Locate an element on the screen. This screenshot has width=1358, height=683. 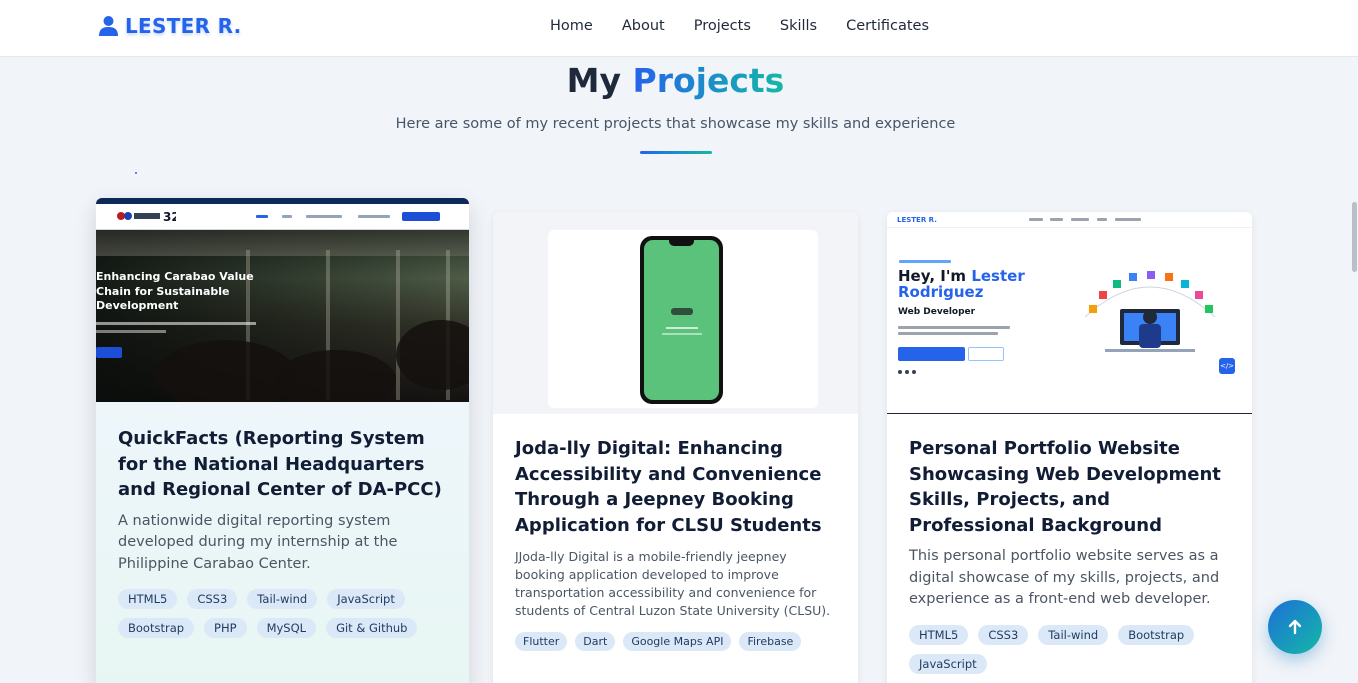
tech-tag: Firebase is located at coordinates (770, 641).